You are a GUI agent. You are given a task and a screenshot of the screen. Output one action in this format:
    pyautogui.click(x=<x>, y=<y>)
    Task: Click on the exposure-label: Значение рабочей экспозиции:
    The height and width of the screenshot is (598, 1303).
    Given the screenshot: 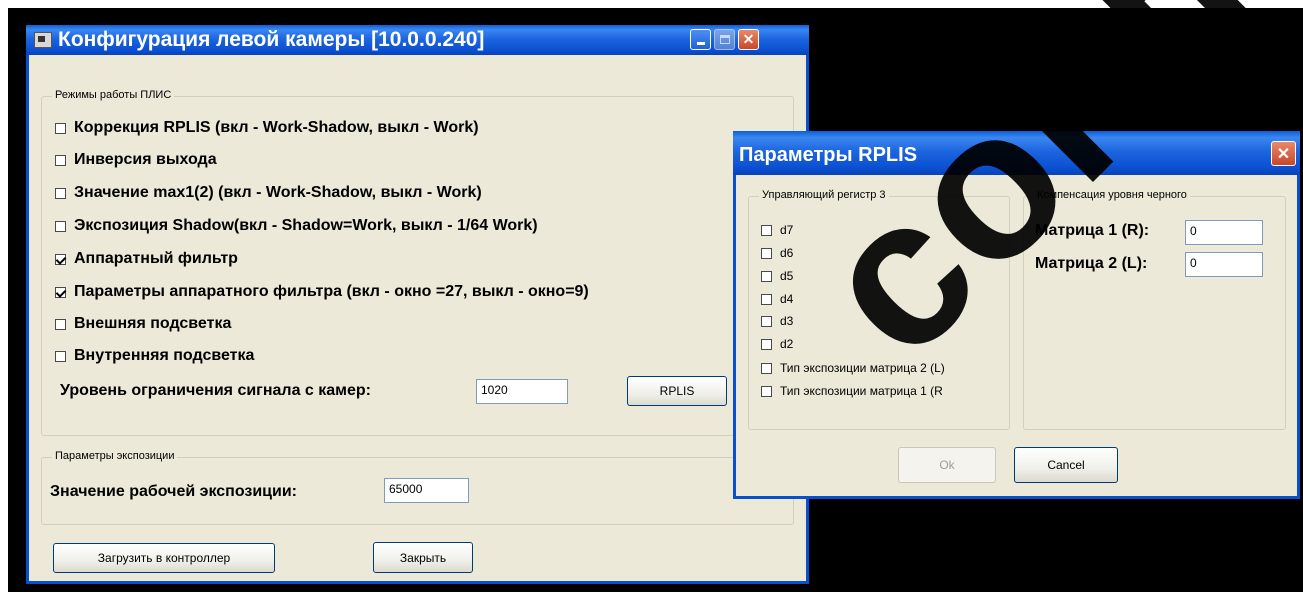 What is the action you would take?
    pyautogui.click(x=173, y=491)
    